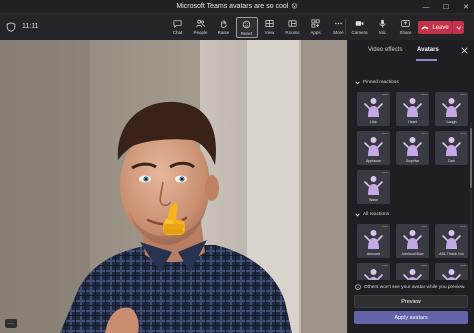 This screenshot has width=474, height=333. I want to click on reaction-label: ASL Thank You, so click(451, 254).